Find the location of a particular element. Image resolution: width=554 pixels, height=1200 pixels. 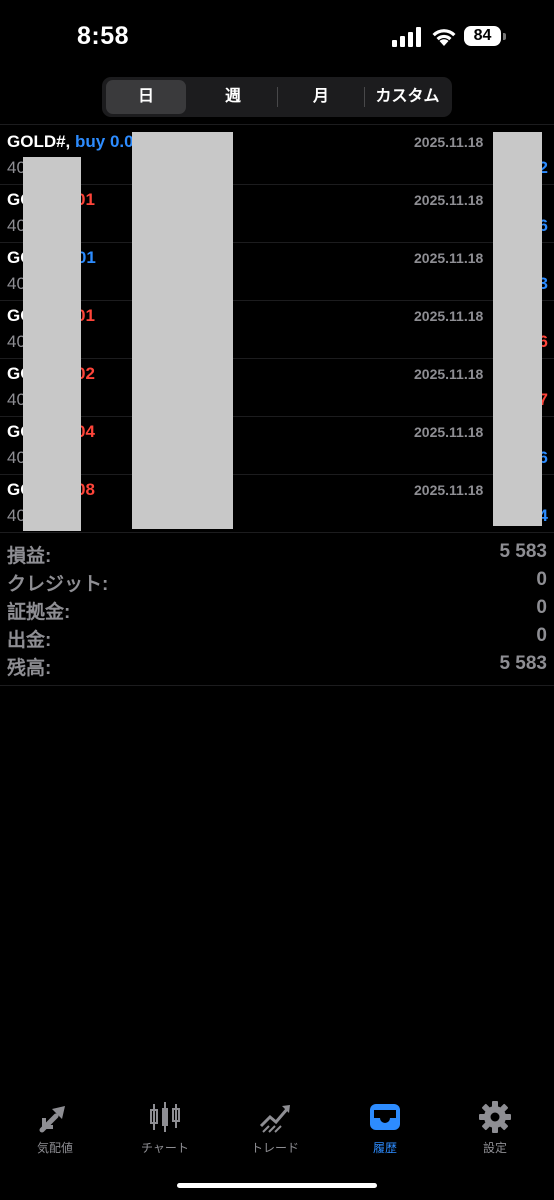

summary-label: 損益: is located at coordinates (29, 556).